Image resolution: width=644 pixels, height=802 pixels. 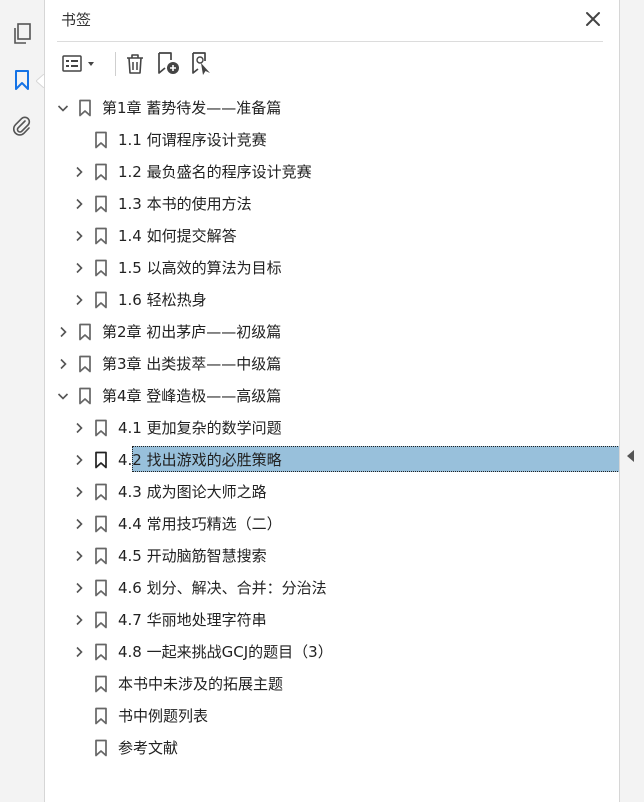 What do you see at coordinates (332, 364) in the screenshot?
I see `bookmark-chapter-item: 第3章 出类拔萃——中级篇` at bounding box center [332, 364].